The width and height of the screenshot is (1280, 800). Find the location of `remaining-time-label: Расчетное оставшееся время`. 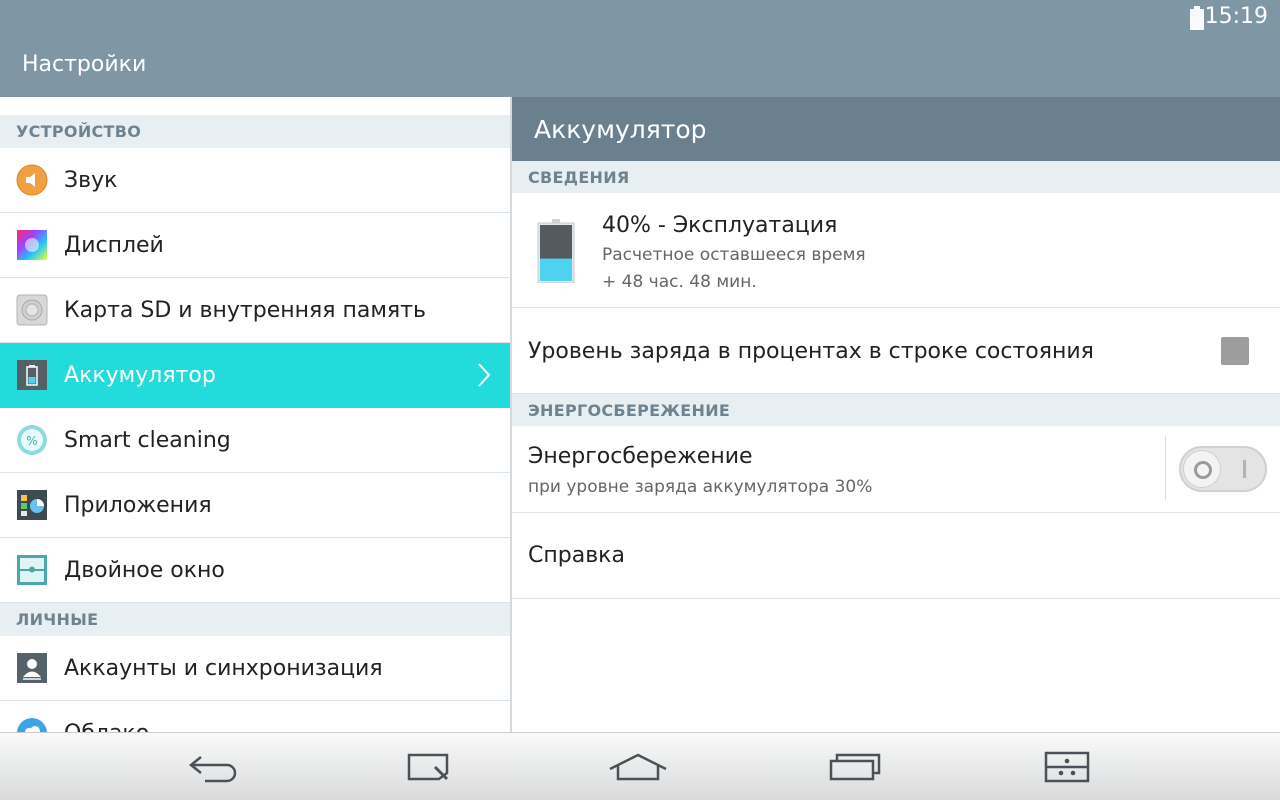

remaining-time-label: Расчетное оставшееся время is located at coordinates (734, 255).